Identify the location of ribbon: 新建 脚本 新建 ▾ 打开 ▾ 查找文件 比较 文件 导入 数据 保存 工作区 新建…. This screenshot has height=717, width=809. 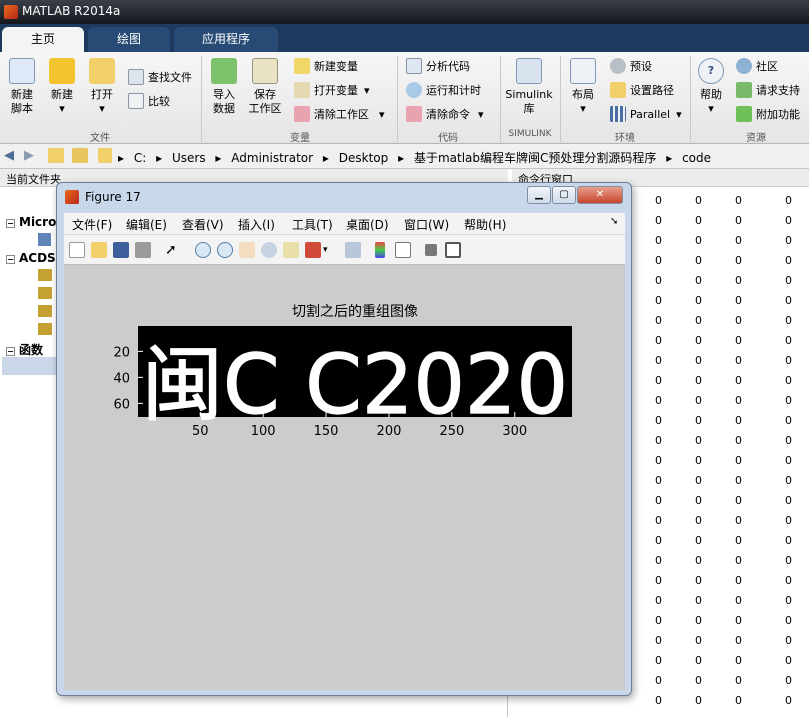
(404, 98).